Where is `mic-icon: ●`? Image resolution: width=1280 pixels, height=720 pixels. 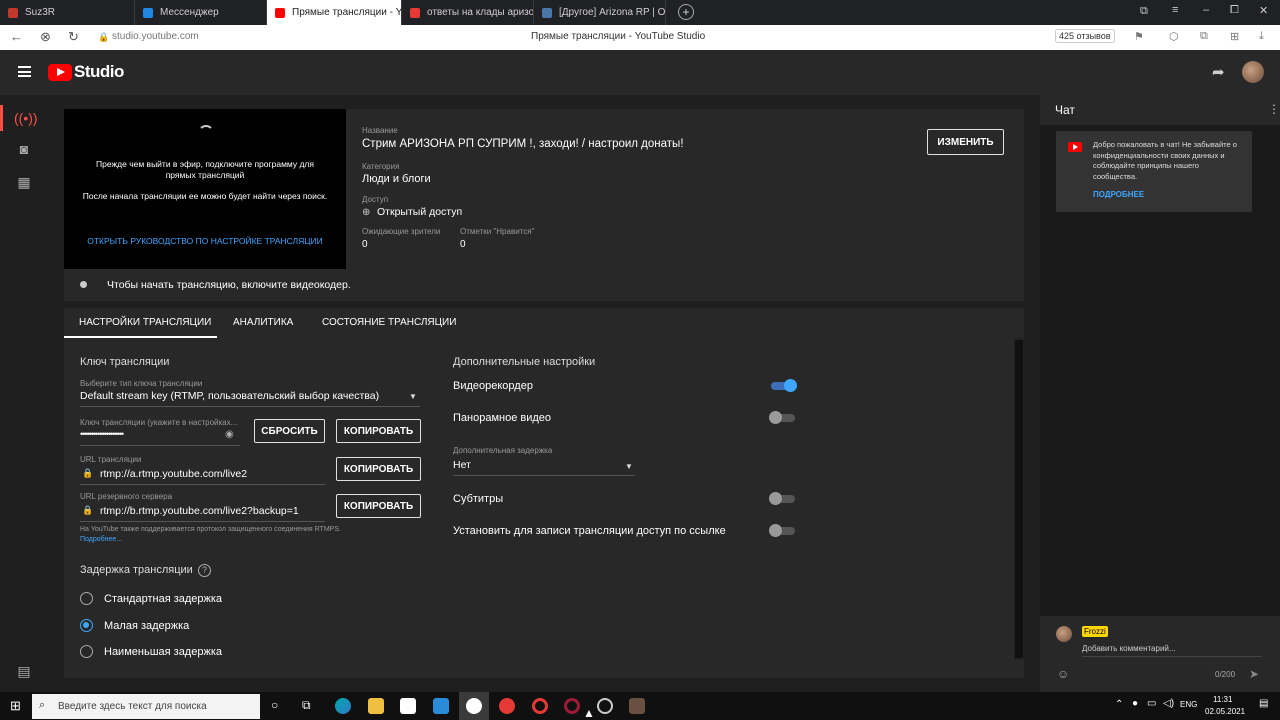 mic-icon: ● is located at coordinates (1135, 703).